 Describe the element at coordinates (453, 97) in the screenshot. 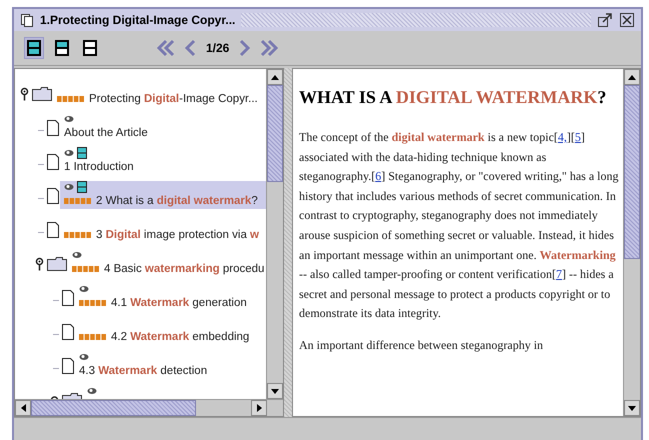

I see `article-heading: WHAT IS A DIGITAL WATERMARK?` at that location.